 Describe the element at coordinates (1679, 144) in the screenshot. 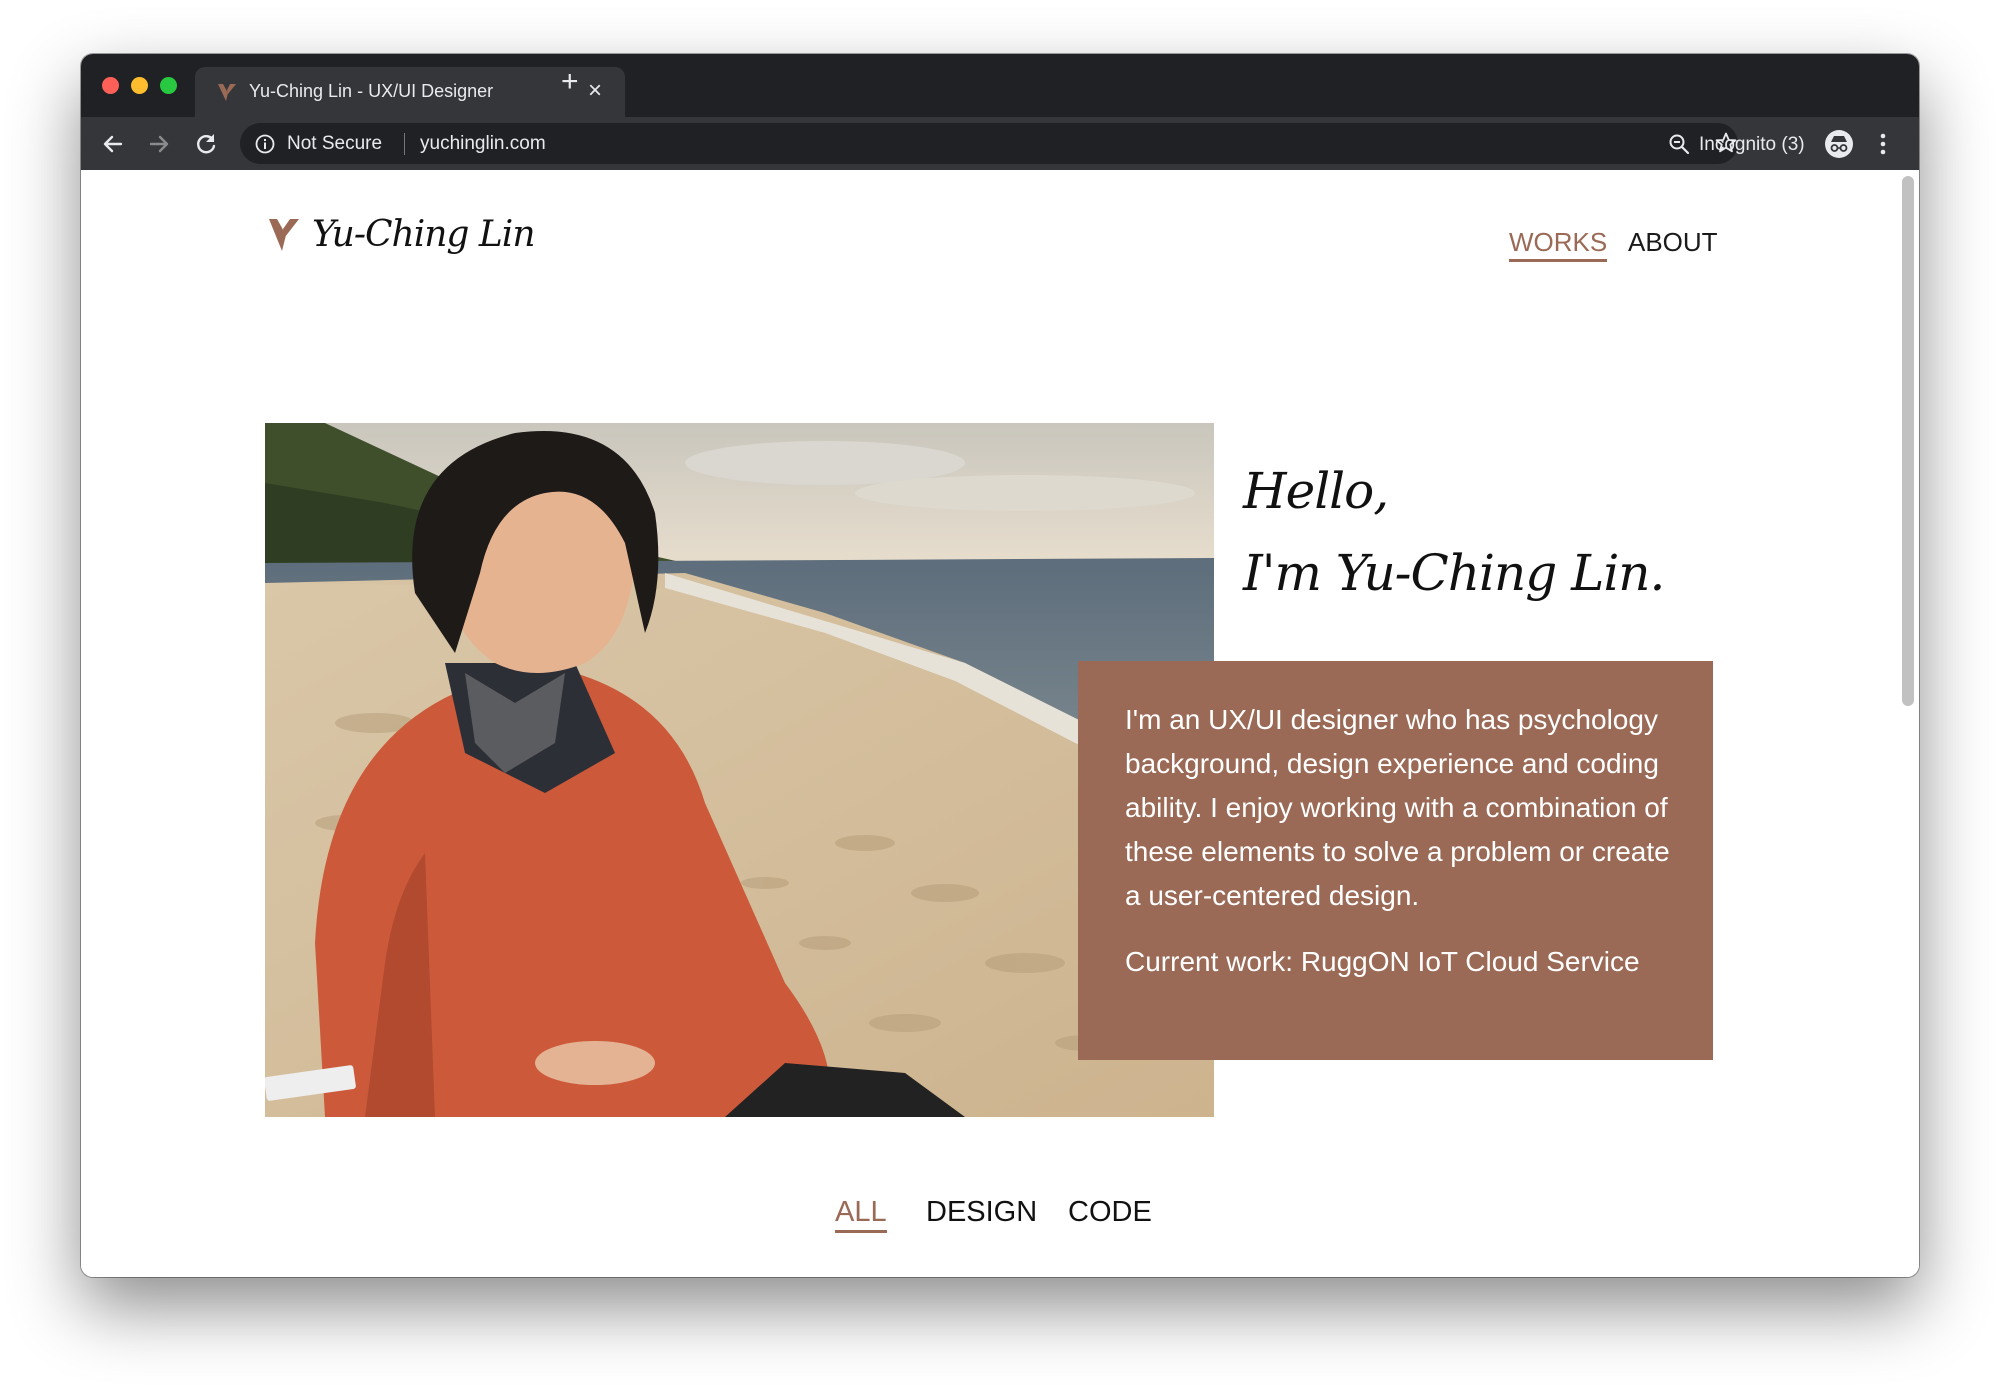

I see `zoom-icon` at that location.